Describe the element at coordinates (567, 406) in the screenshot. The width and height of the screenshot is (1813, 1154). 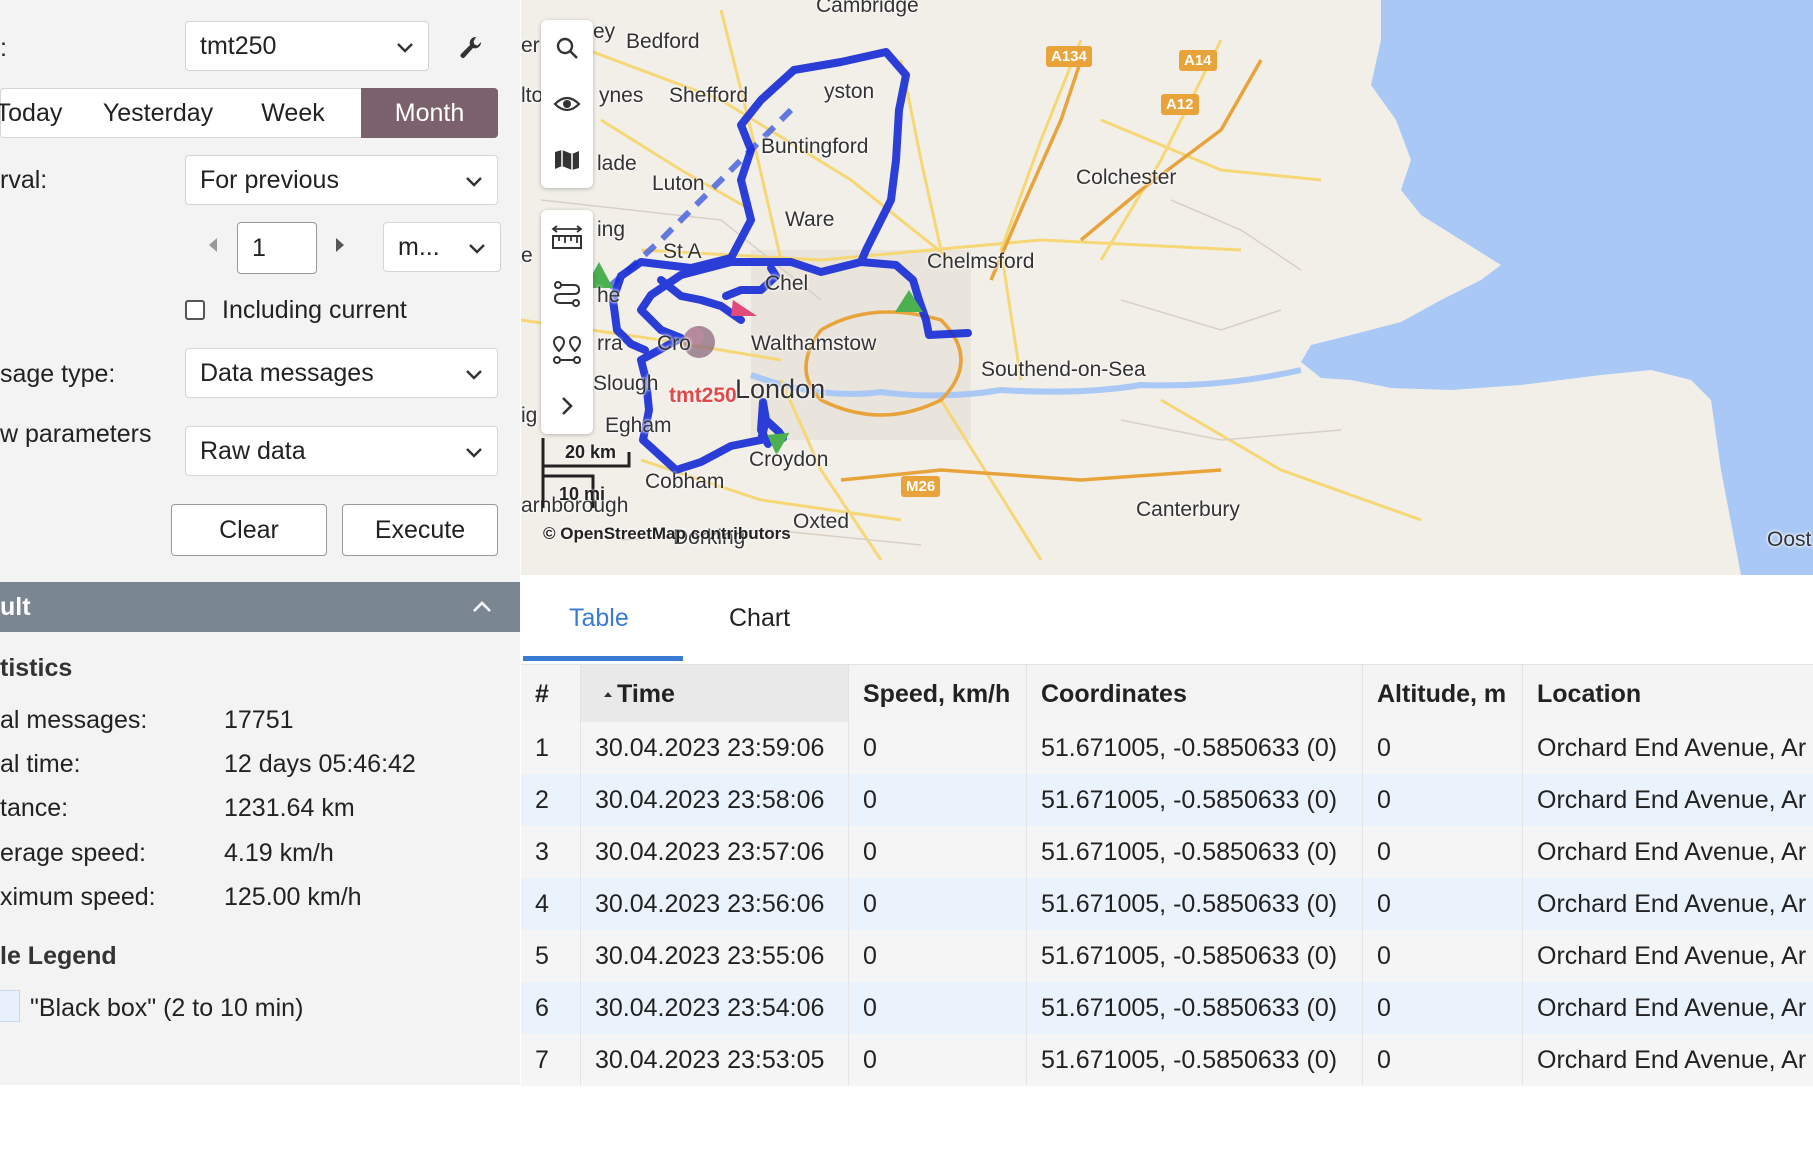
I see `map-expand-button` at that location.